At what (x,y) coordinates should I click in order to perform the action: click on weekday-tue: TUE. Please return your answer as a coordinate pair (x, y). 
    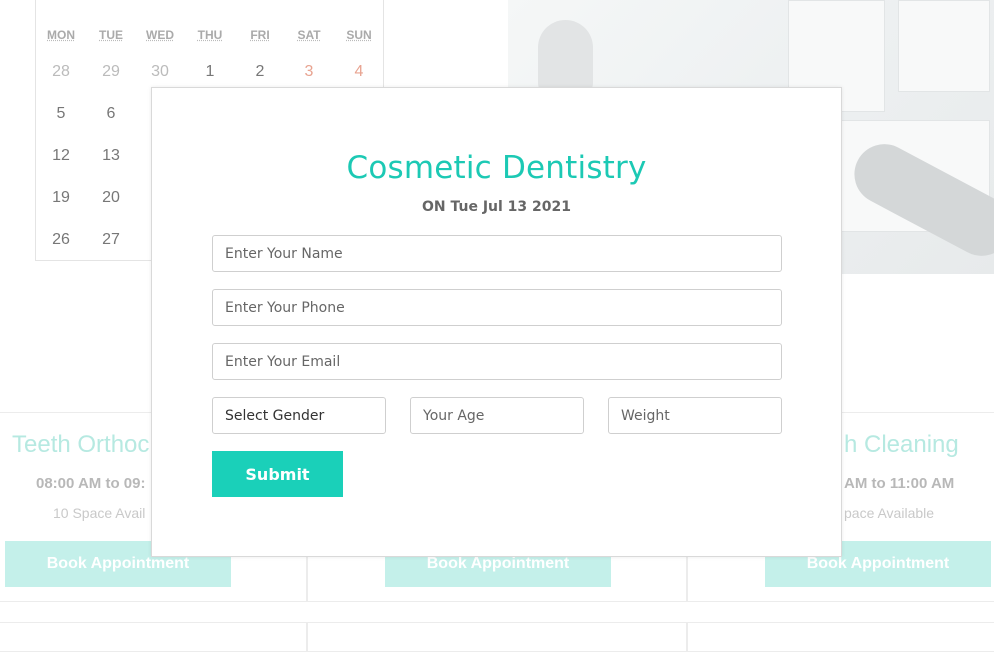
    Looking at the image, I should click on (111, 35).